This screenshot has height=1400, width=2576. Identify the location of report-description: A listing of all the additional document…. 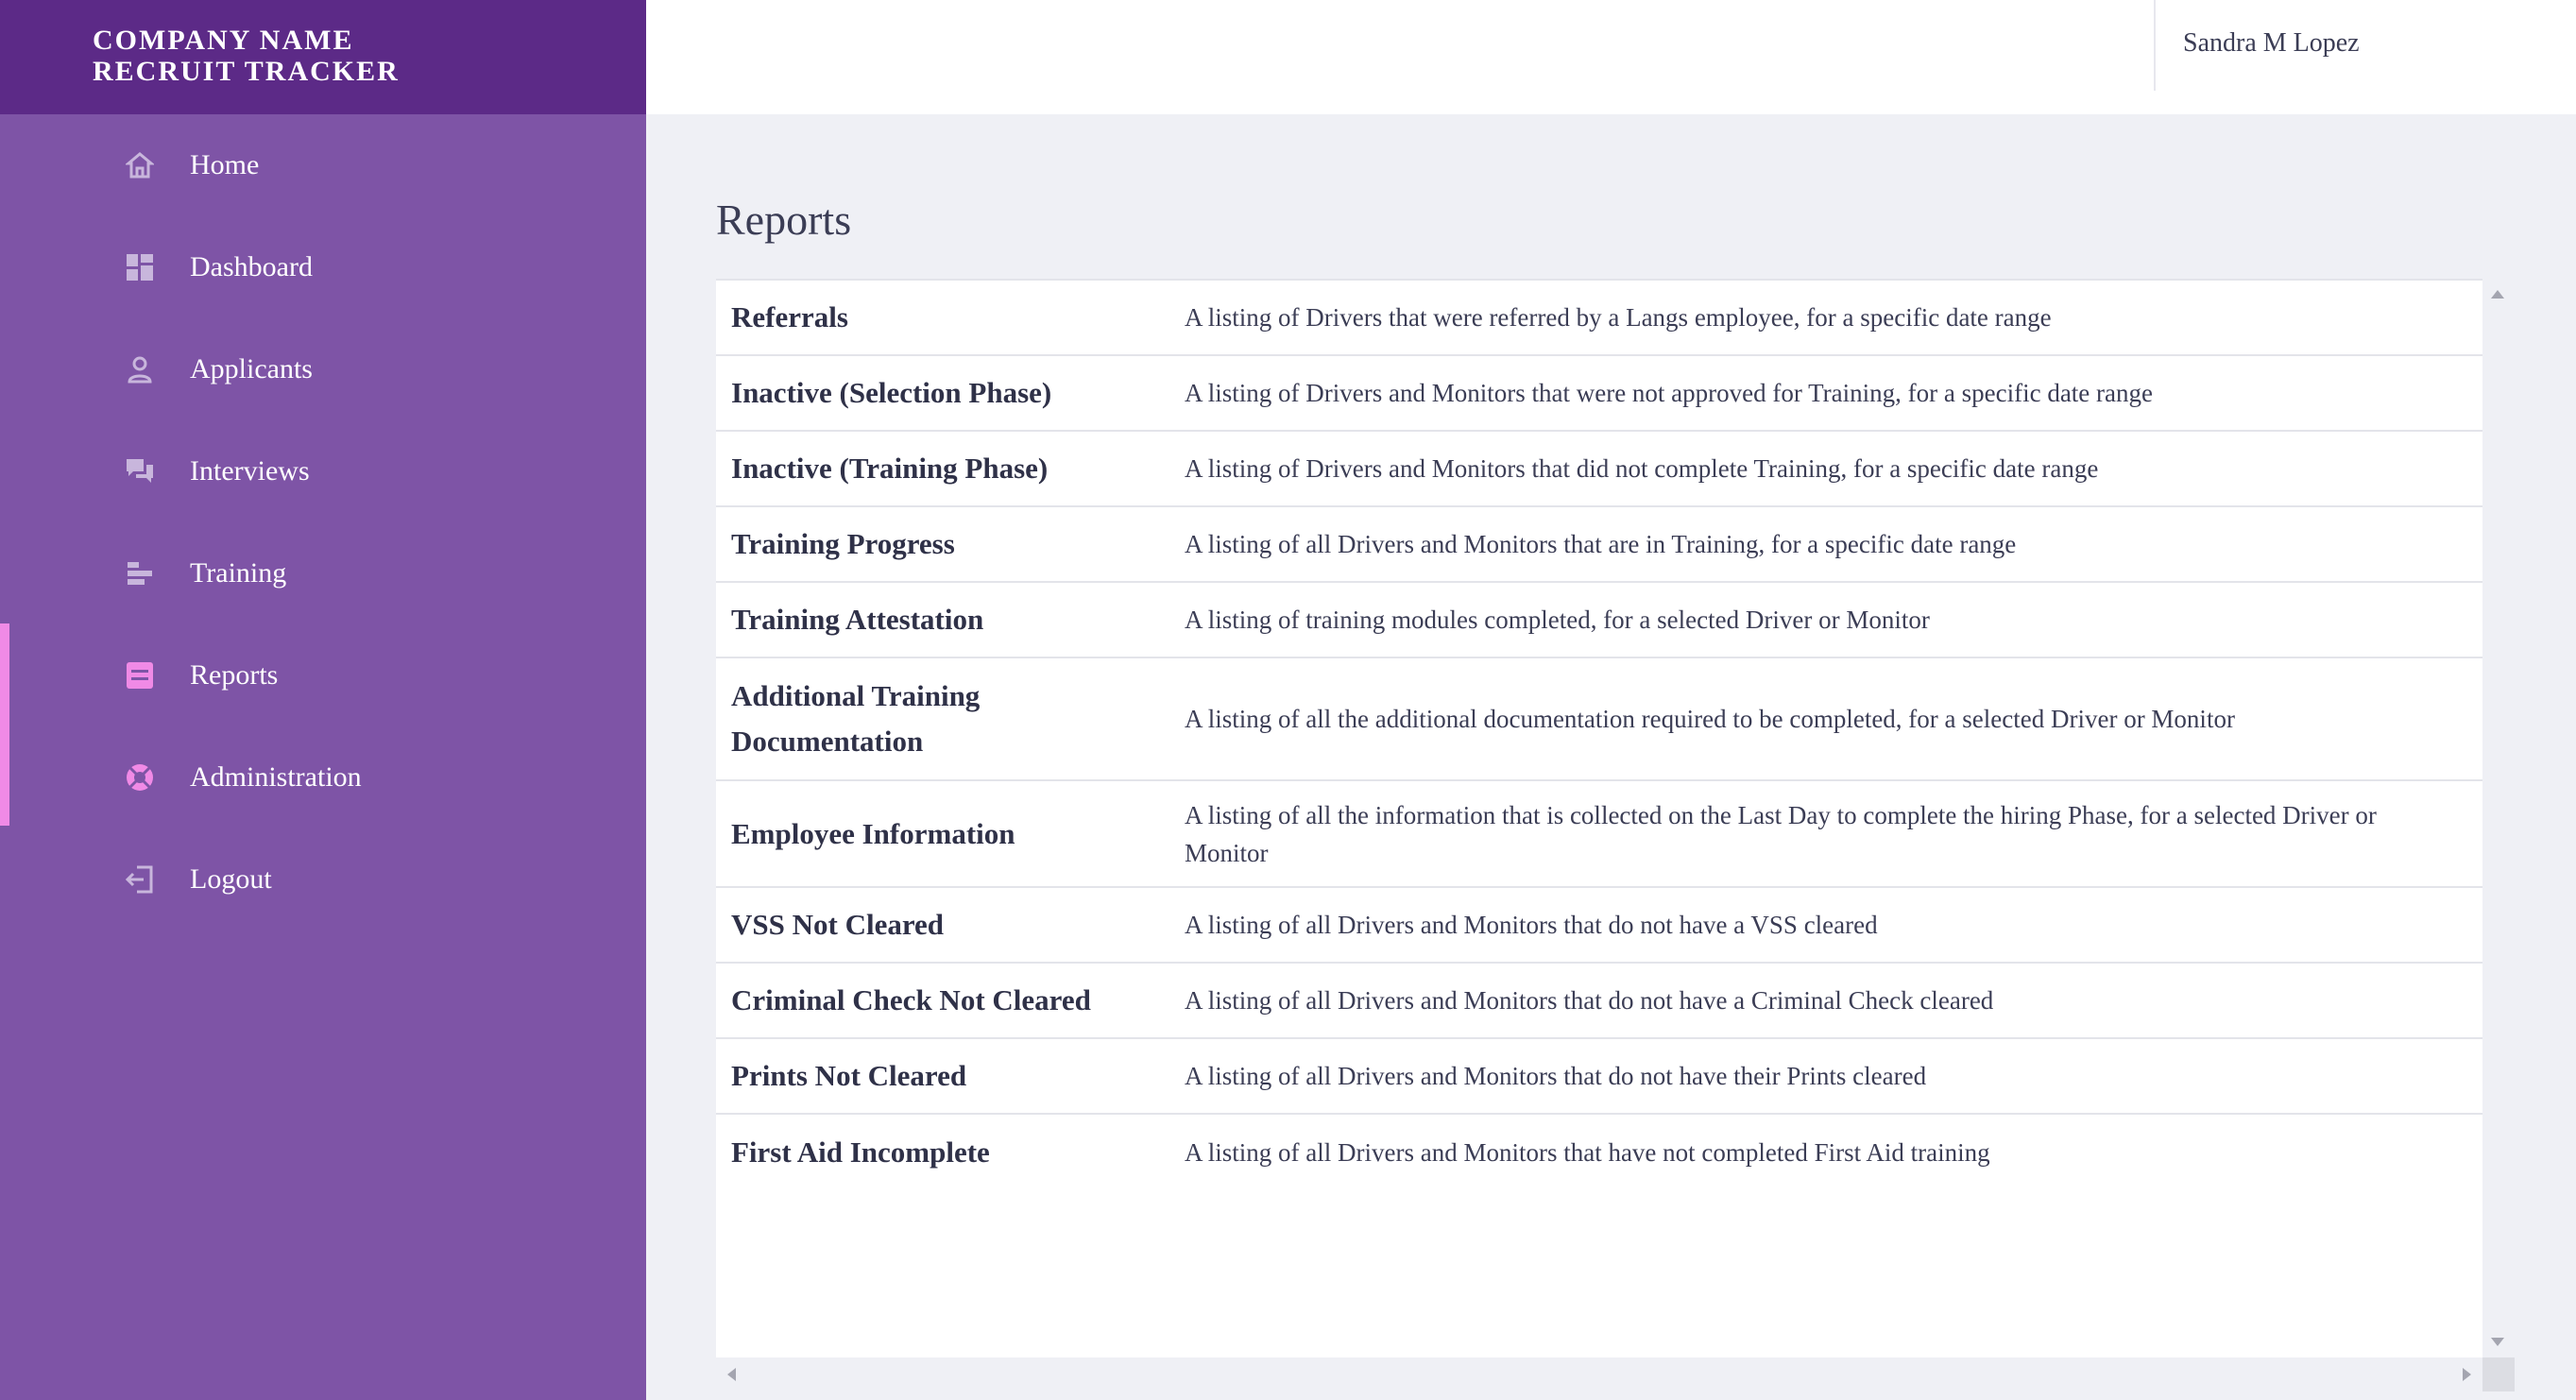
(1834, 718).